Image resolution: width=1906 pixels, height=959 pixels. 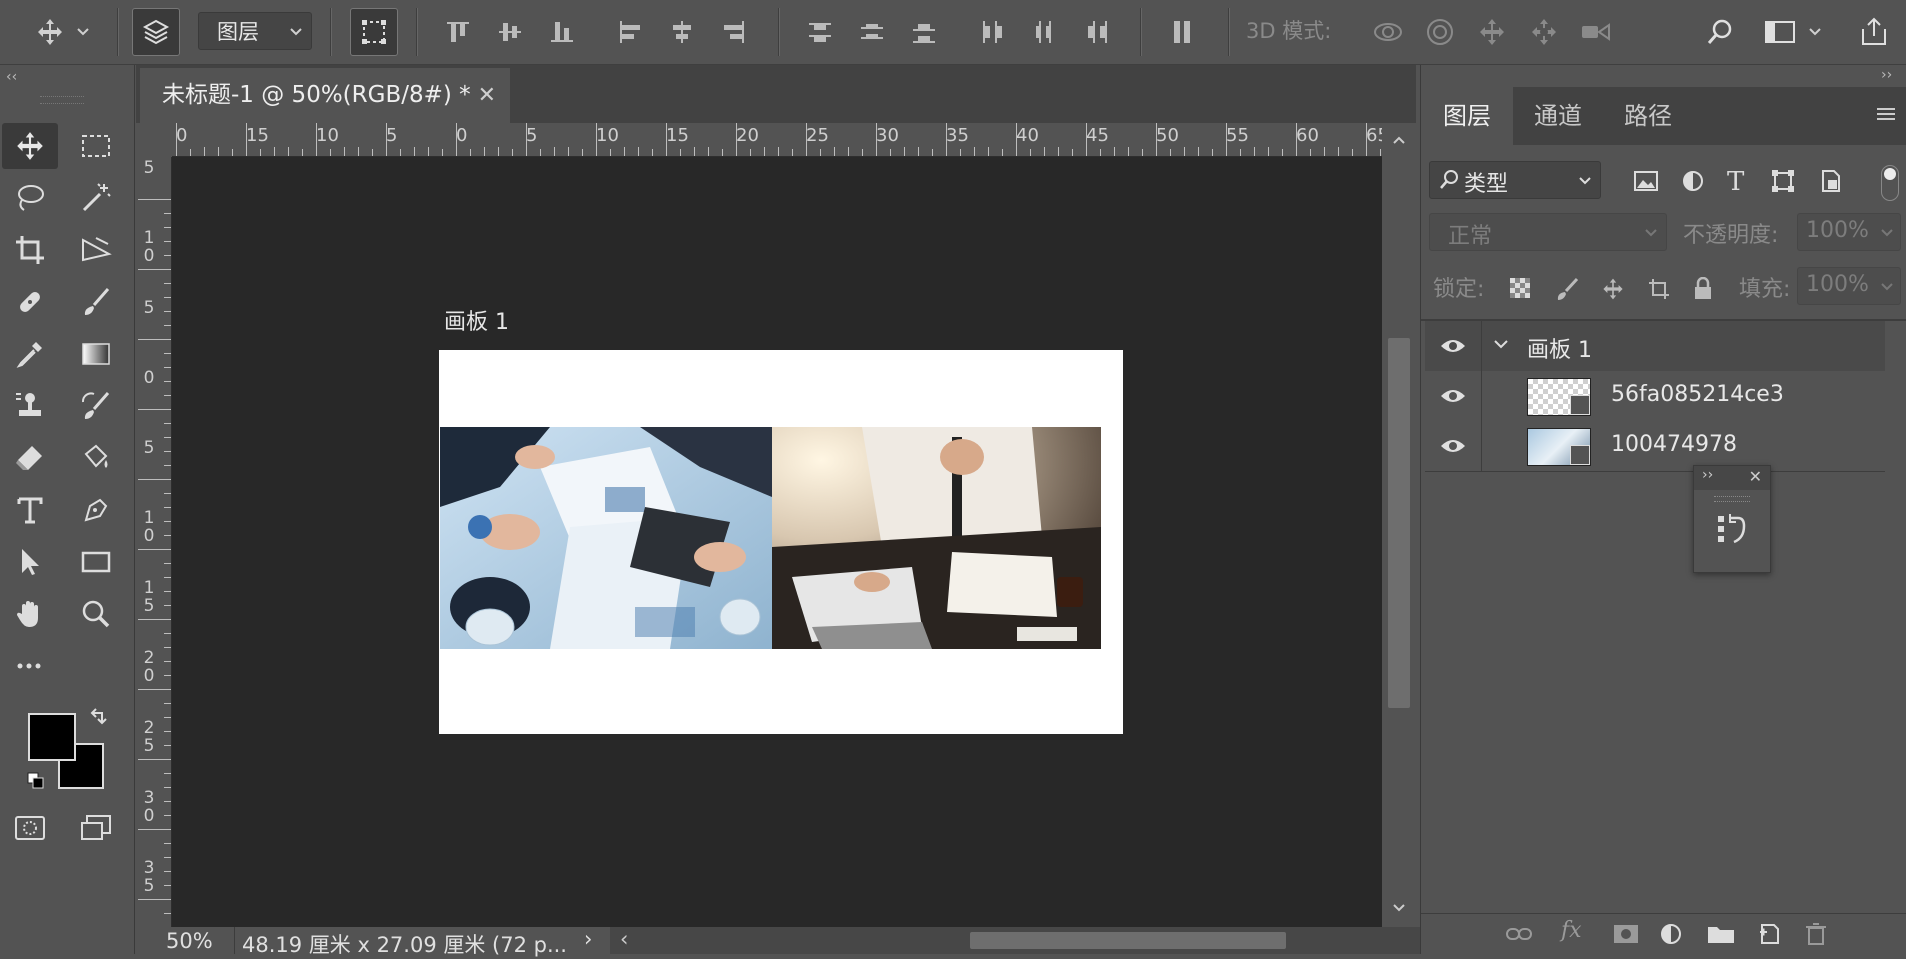 I want to click on lock-all-icon, so click(x=1703, y=289).